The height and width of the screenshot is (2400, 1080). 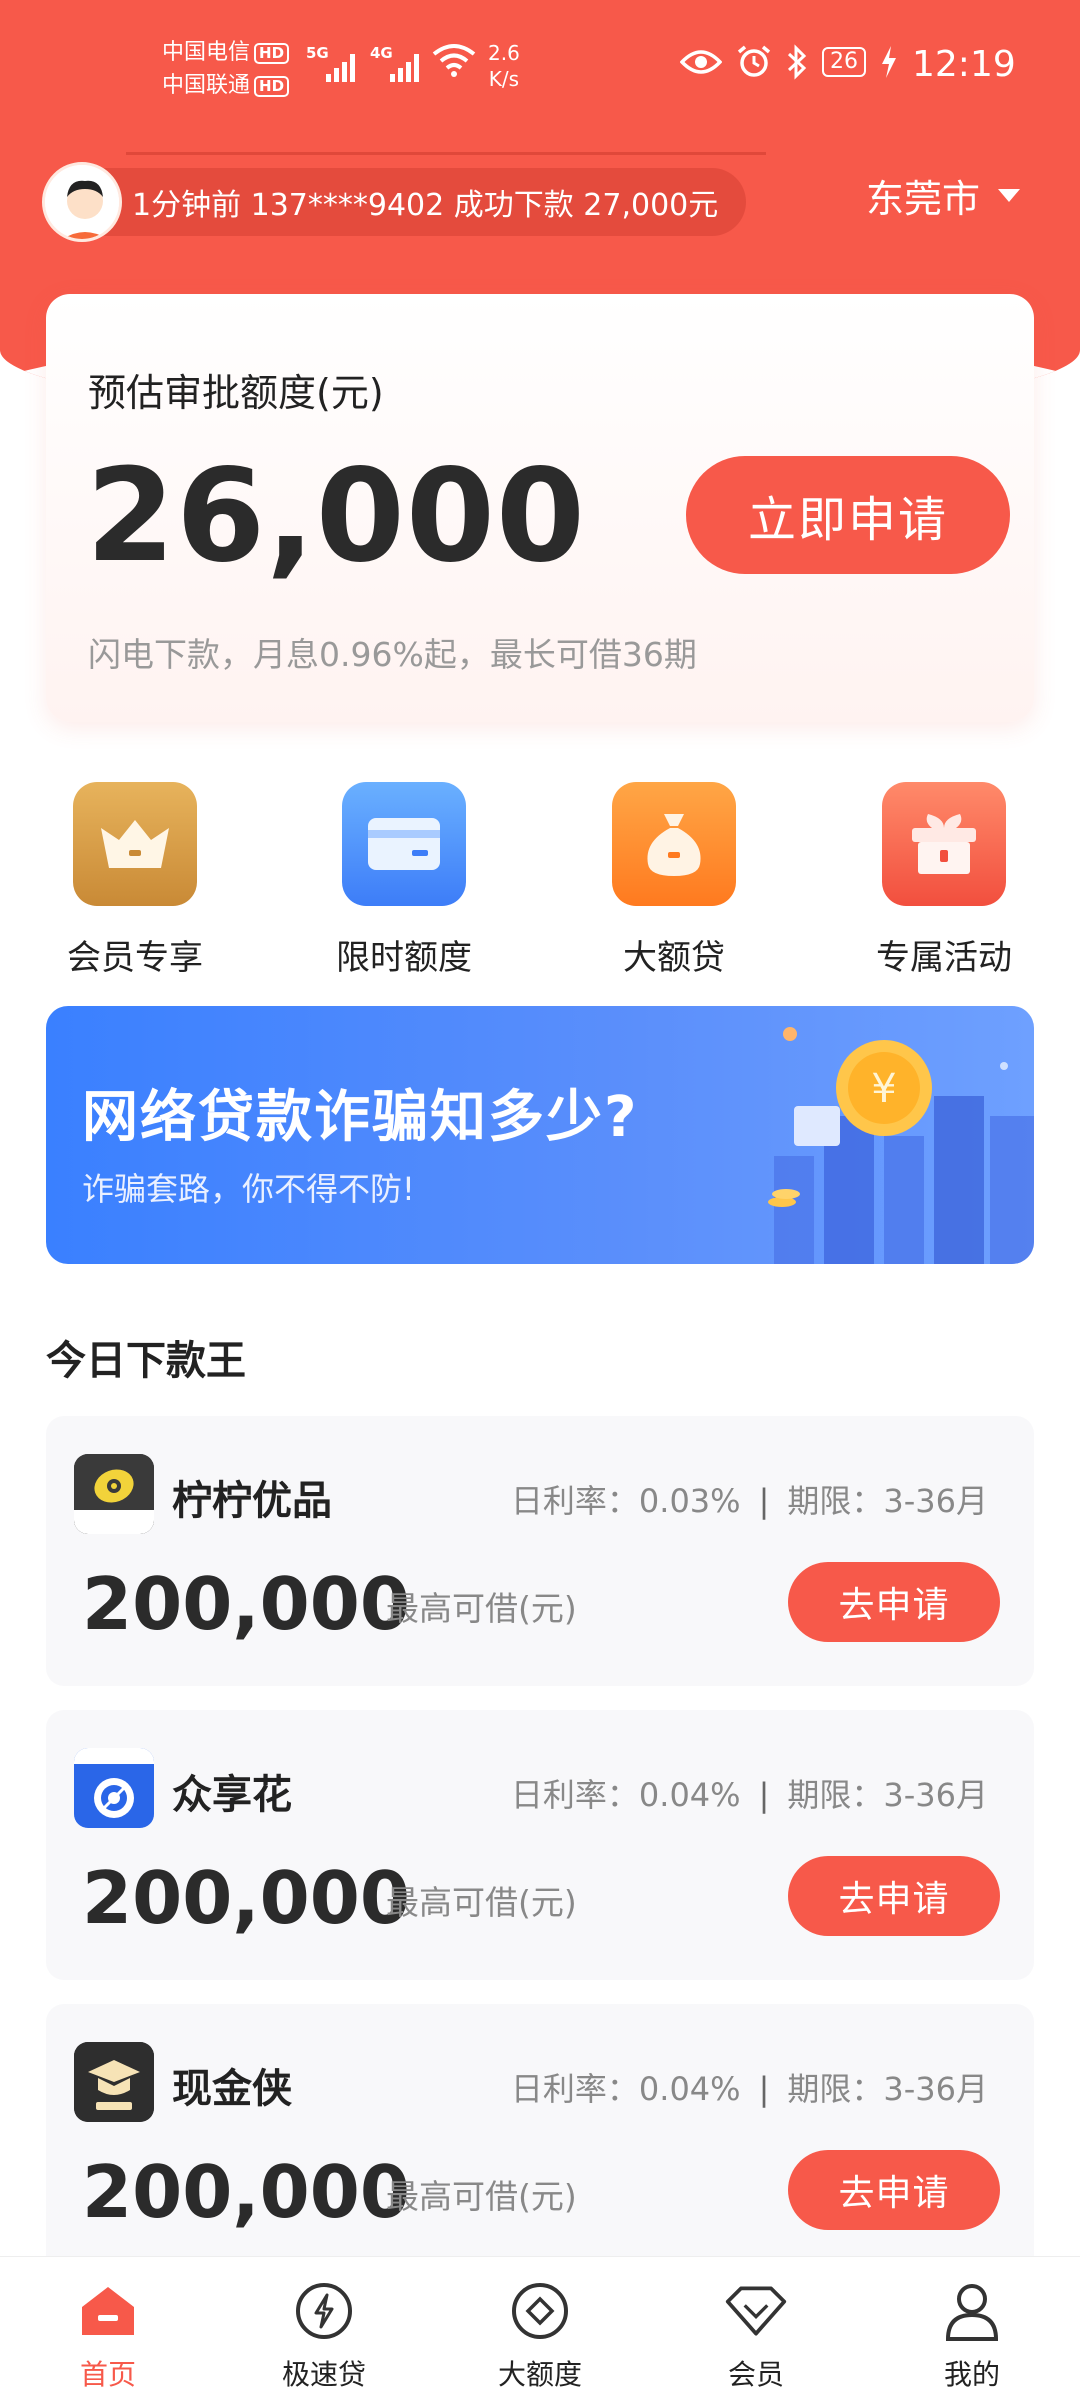 What do you see at coordinates (944, 958) in the screenshot?
I see `entry-label: 专属活动` at bounding box center [944, 958].